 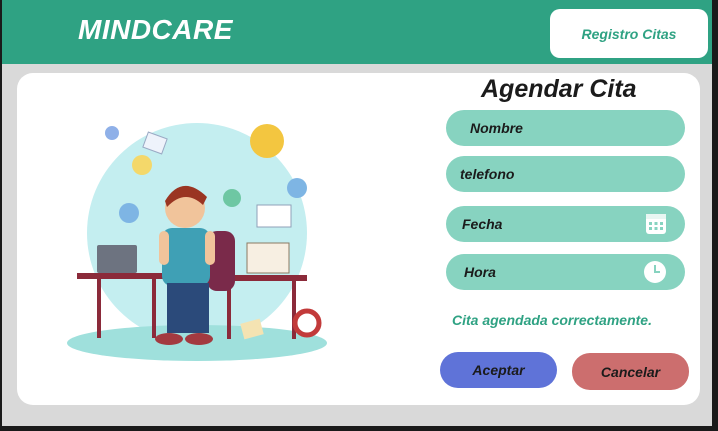 What do you see at coordinates (487, 174) in the screenshot?
I see `telefono-label: telefono` at bounding box center [487, 174].